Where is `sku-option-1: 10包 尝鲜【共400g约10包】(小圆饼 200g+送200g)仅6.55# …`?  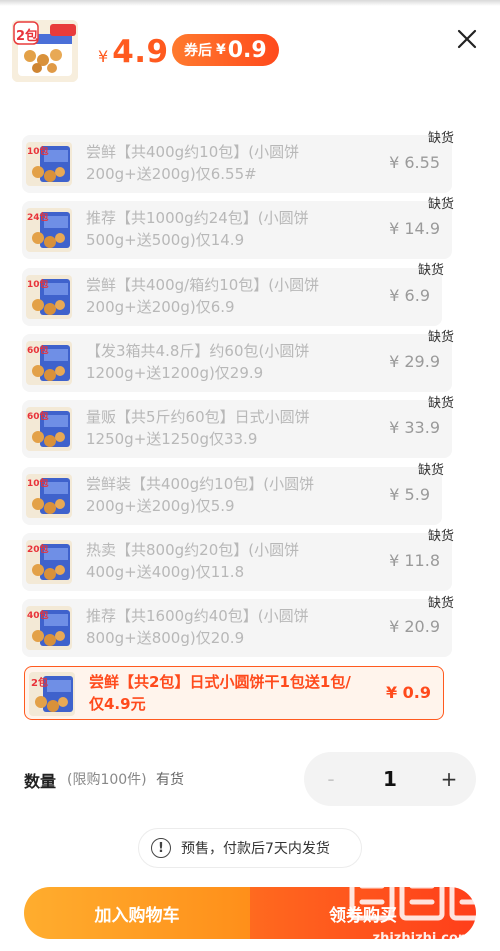 sku-option-1: 10包 尝鲜【共400g约10包】(小圆饼 200g+送200g)仅6.55# … is located at coordinates (237, 164).